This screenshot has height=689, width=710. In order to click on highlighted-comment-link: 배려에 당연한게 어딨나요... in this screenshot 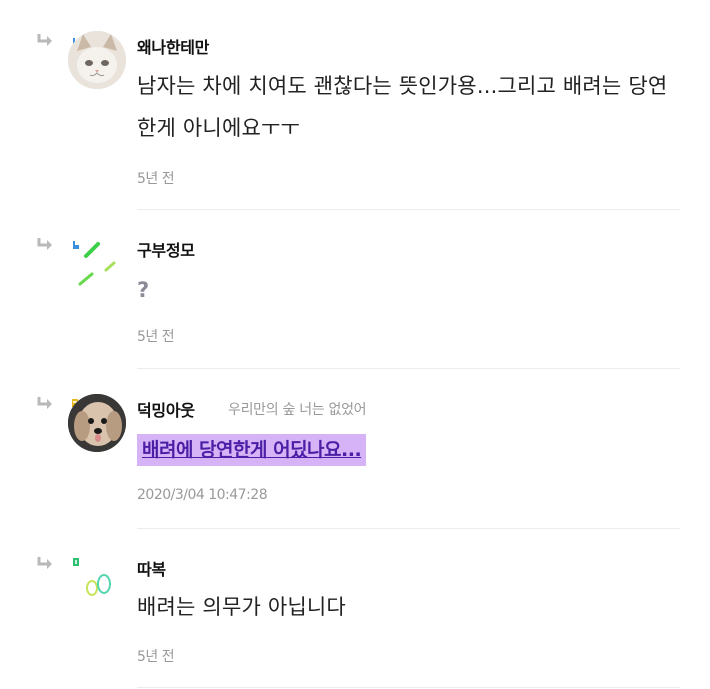, I will do `click(252, 450)`.